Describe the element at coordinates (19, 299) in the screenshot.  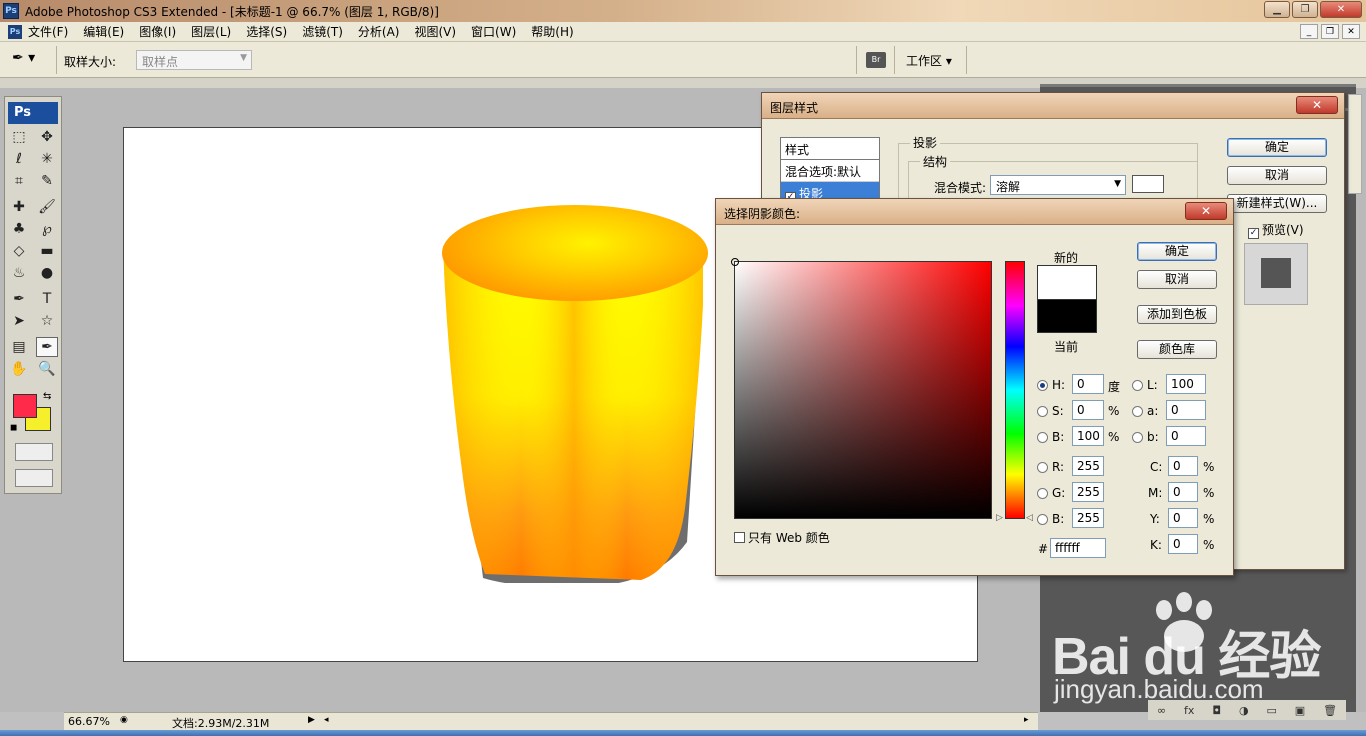
I see `pen-tool-icon: ✒` at that location.